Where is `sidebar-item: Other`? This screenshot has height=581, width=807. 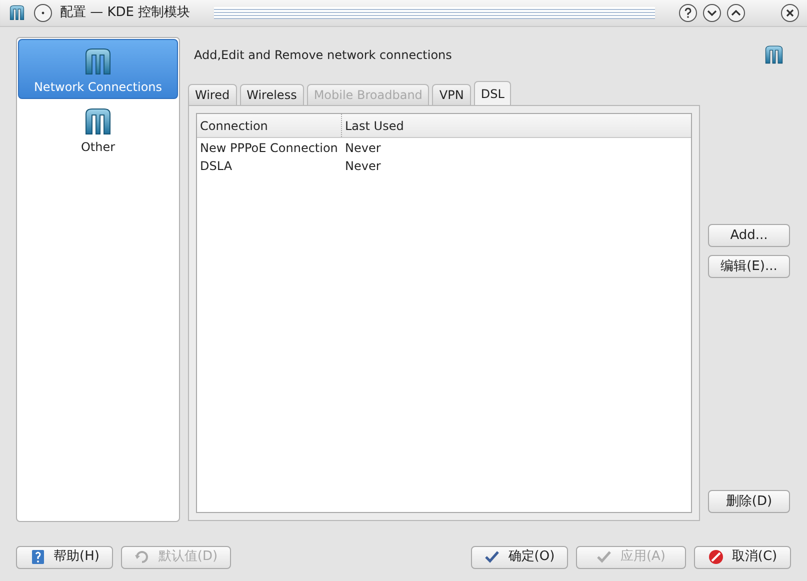
sidebar-item: Other is located at coordinates (98, 129).